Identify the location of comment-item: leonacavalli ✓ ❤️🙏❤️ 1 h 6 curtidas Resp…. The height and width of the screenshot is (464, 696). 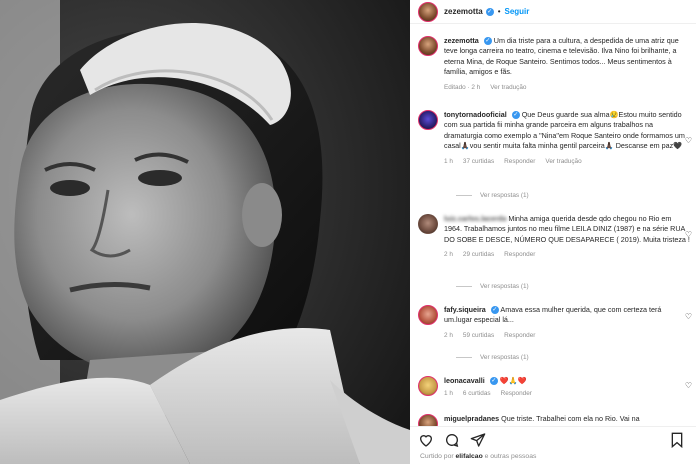
(554, 386).